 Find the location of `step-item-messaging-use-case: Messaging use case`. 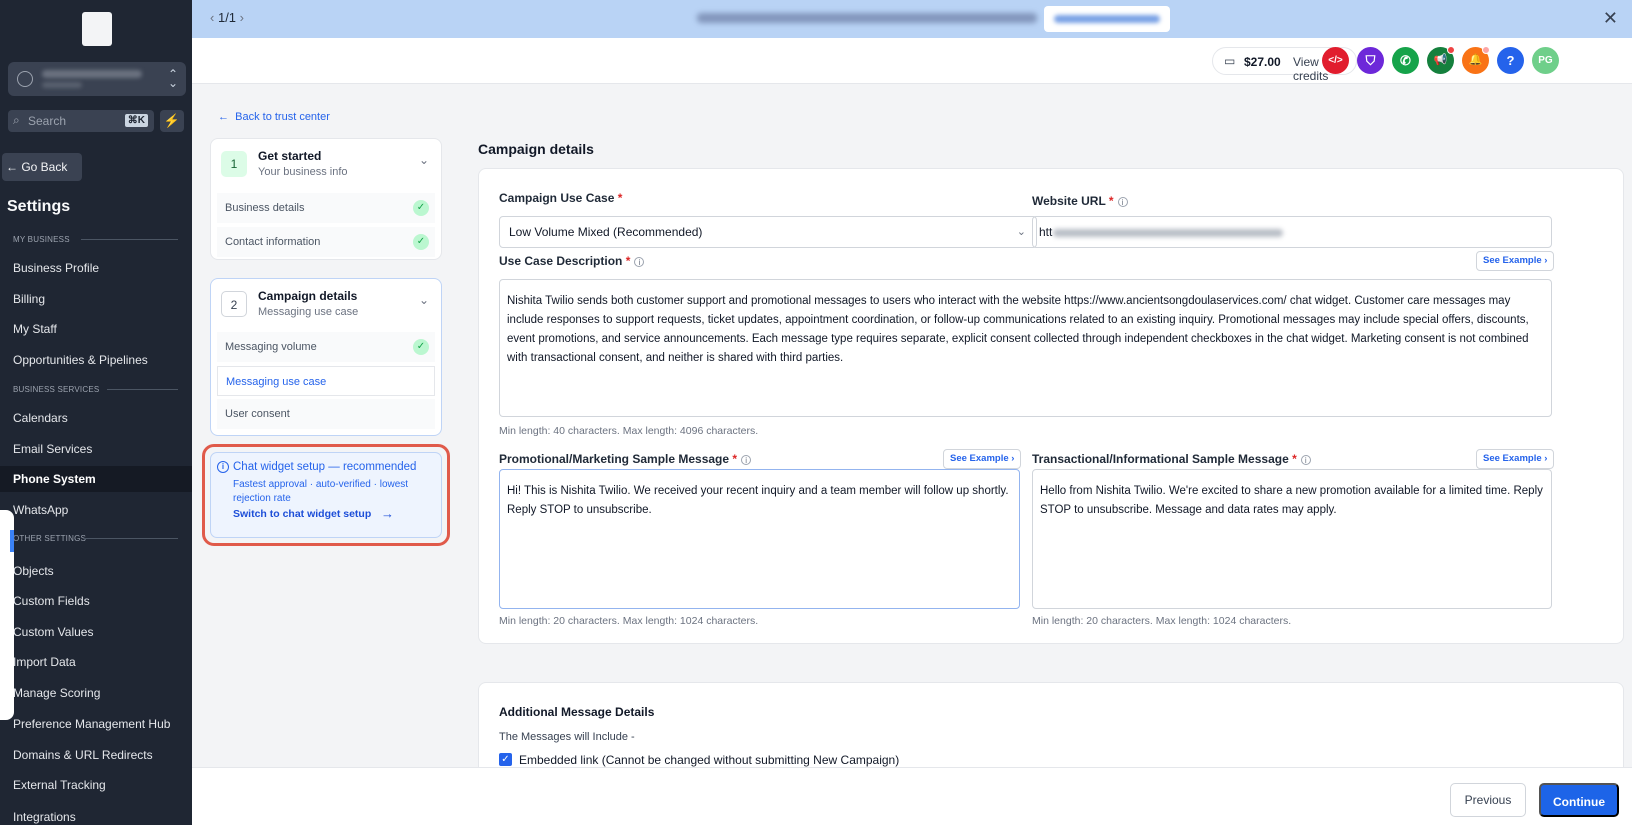

step-item-messaging-use-case: Messaging use case is located at coordinates (326, 381).